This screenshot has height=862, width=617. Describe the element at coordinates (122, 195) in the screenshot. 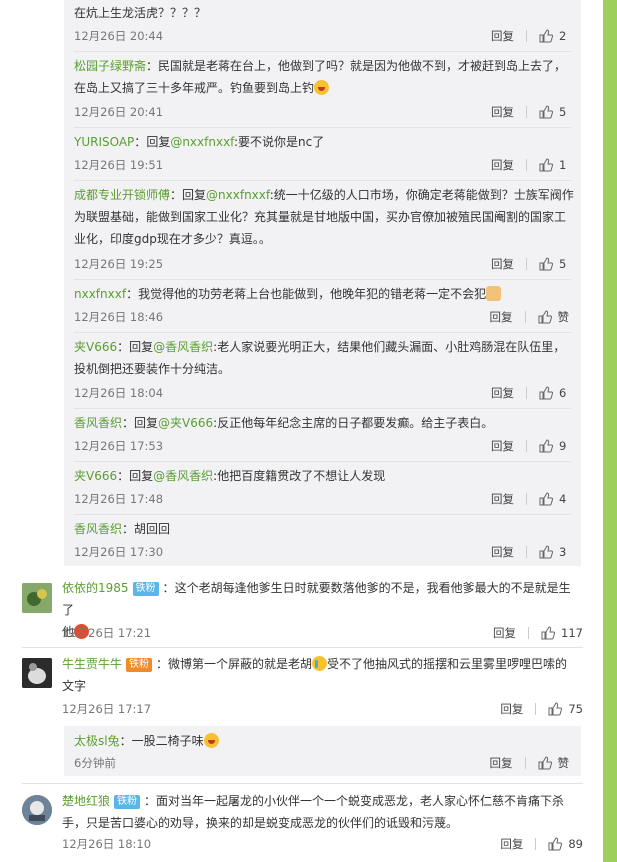

I see `reply-author-link: 成都专业开锁师傅` at that location.